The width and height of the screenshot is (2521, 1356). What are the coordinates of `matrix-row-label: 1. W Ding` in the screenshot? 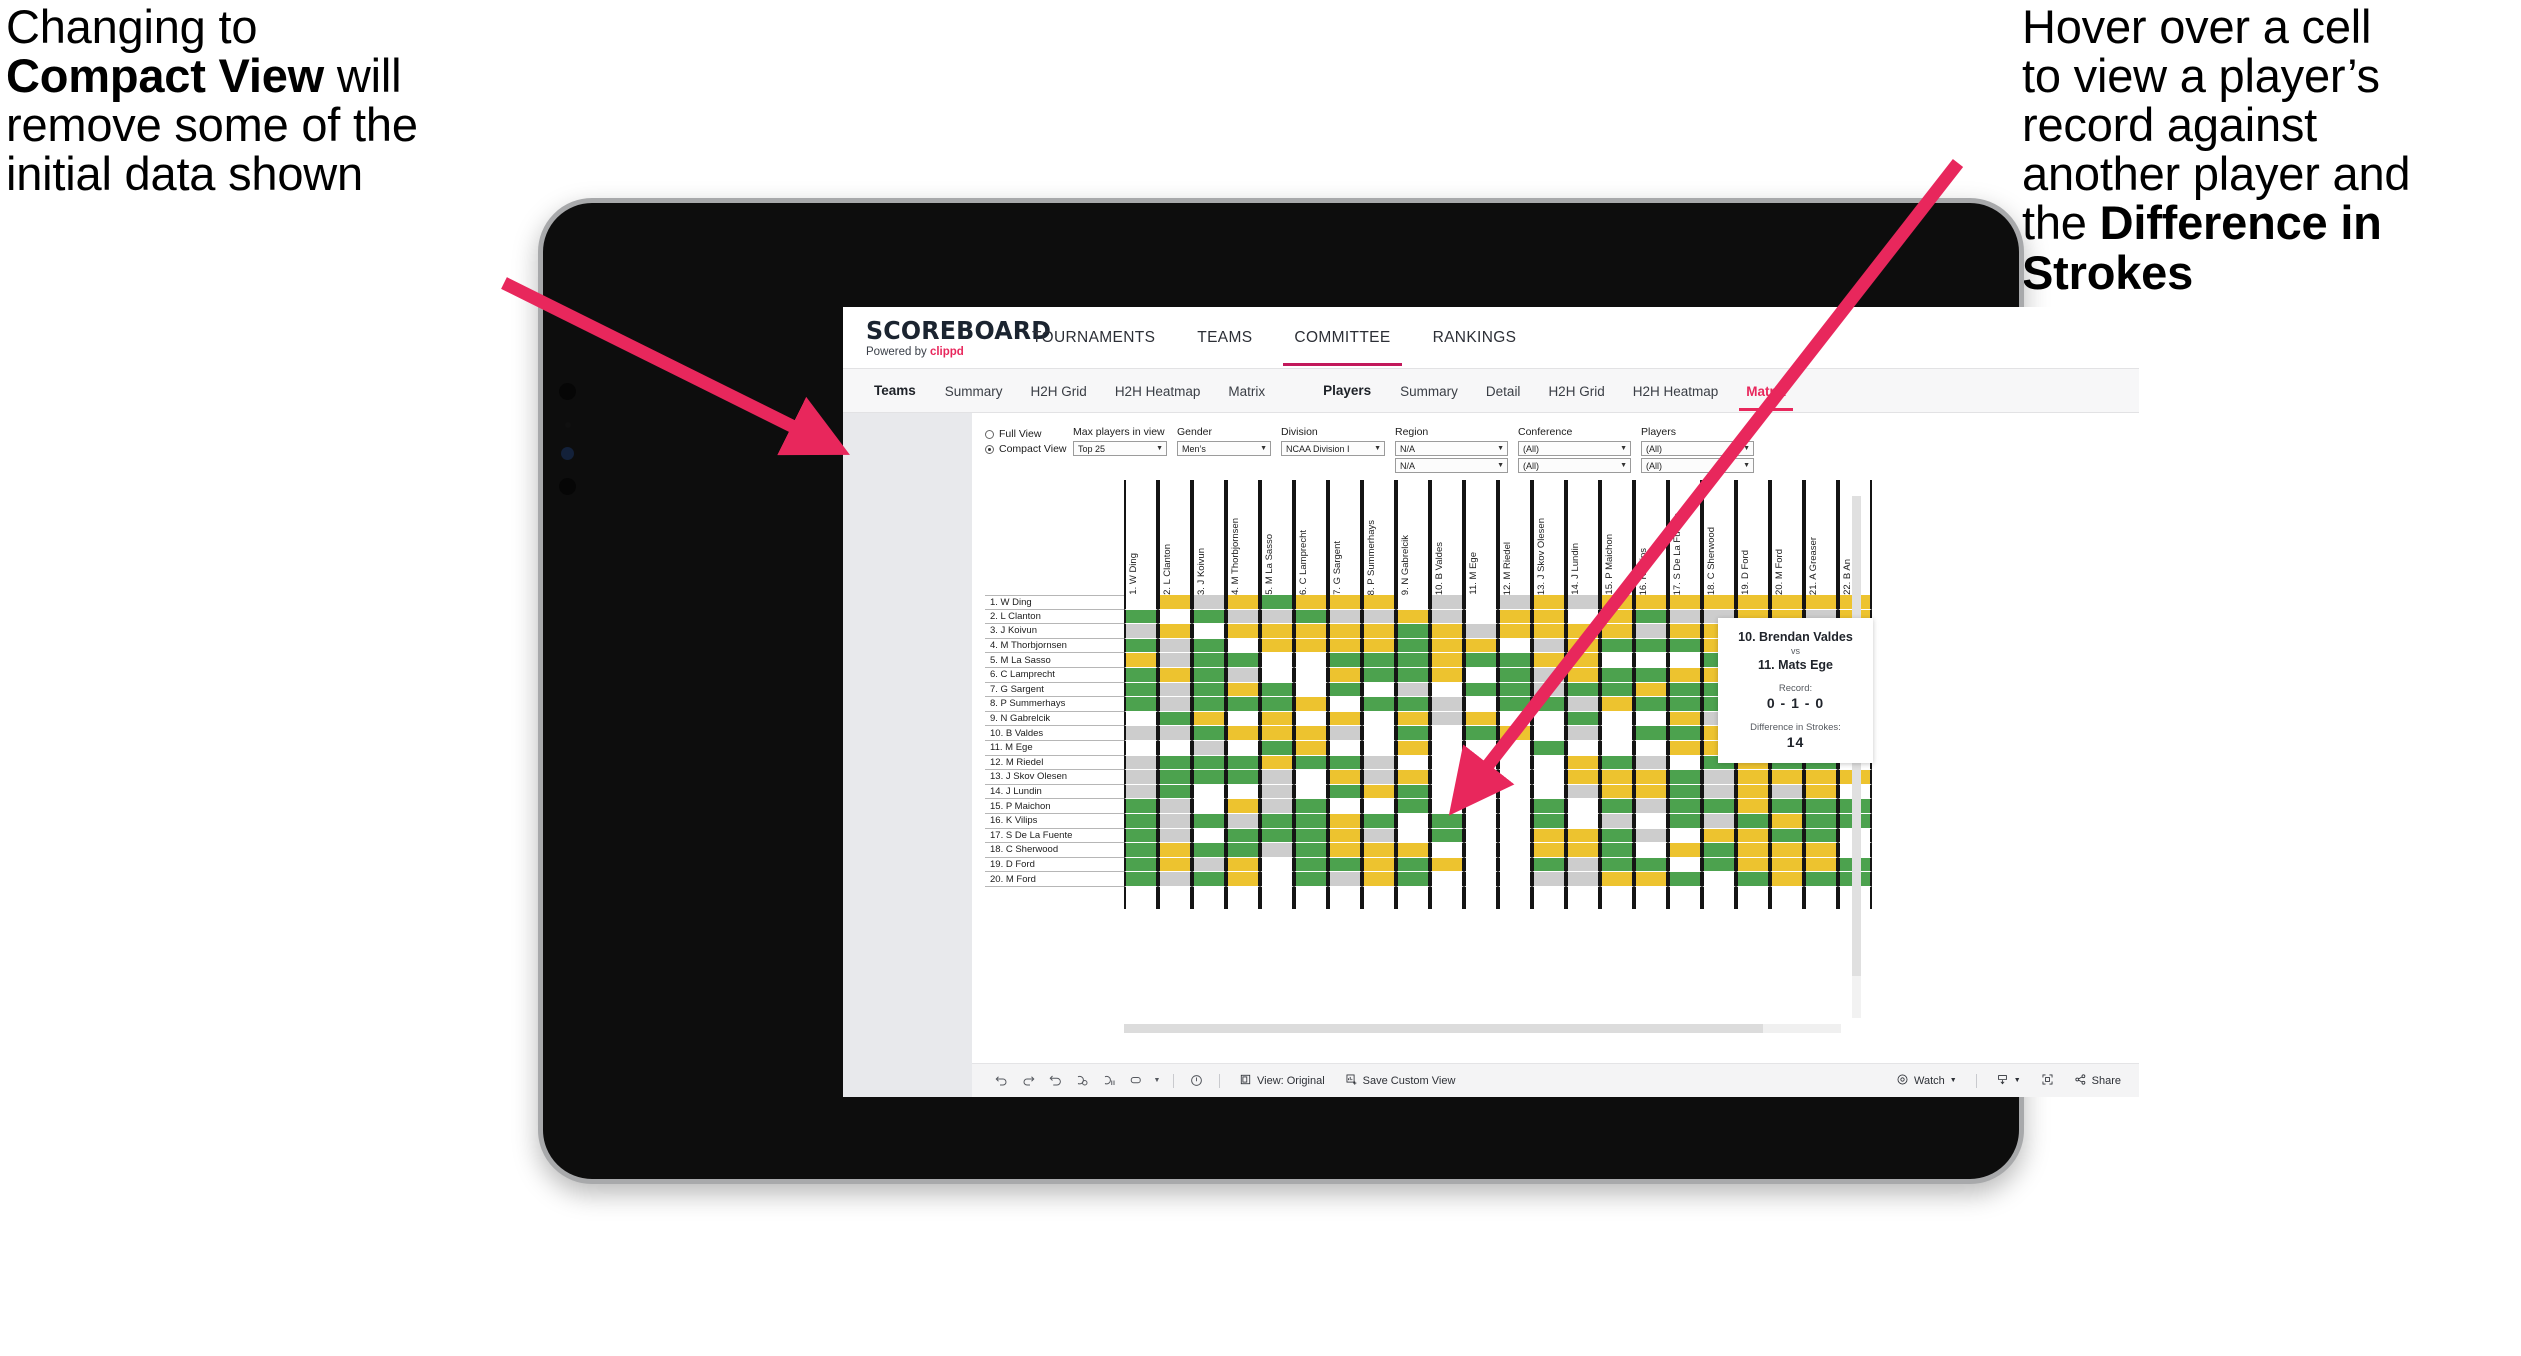 It's located at (1054, 602).